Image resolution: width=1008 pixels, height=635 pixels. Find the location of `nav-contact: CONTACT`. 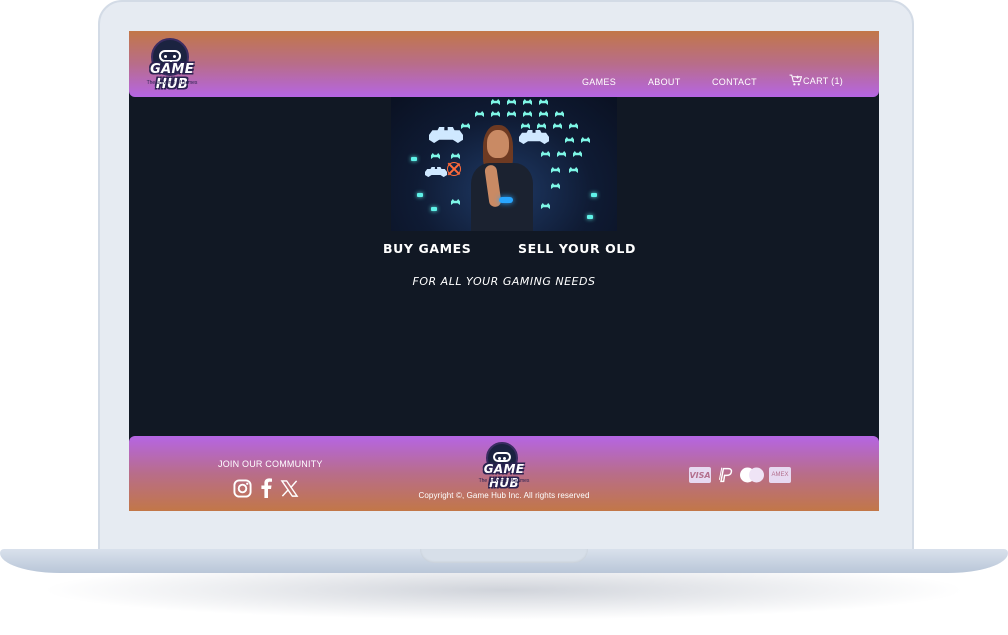

nav-contact: CONTACT is located at coordinates (734, 82).